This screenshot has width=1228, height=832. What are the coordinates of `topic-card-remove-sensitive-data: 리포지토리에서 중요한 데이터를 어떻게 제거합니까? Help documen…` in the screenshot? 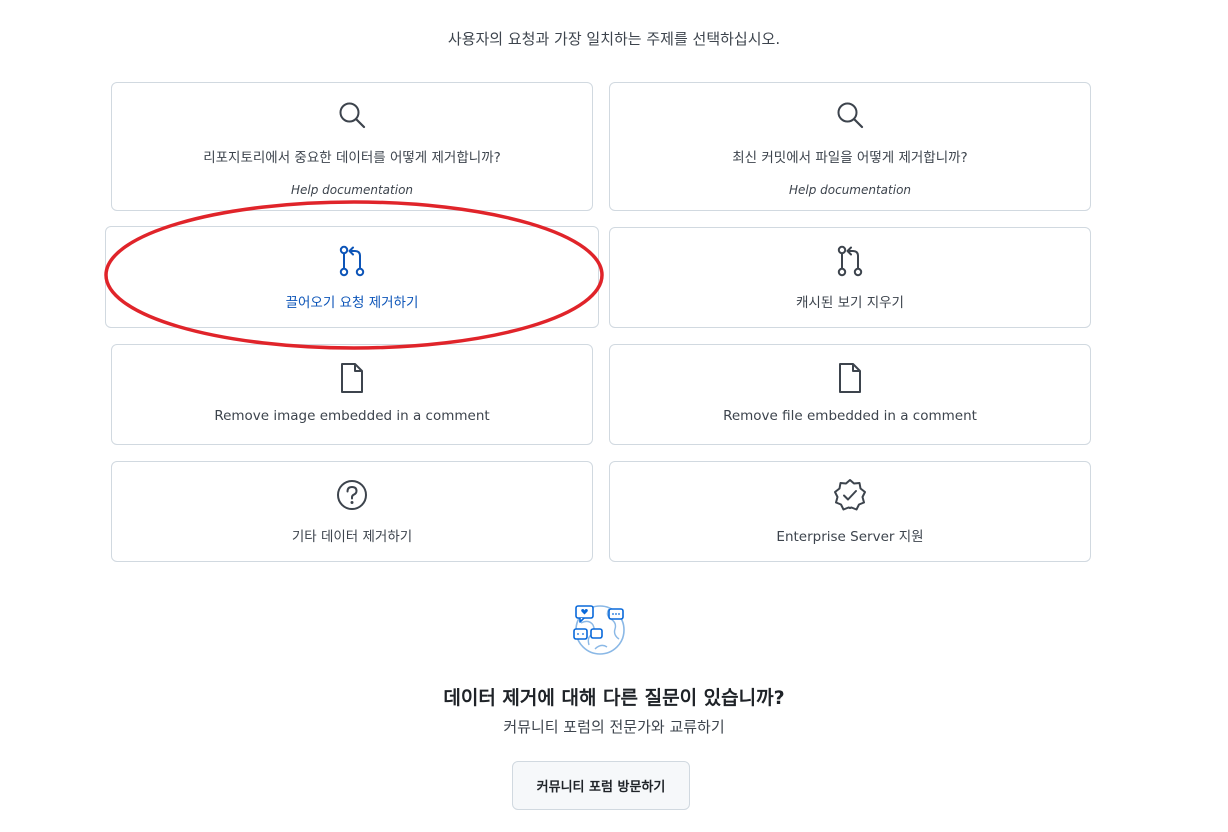 It's located at (352, 146).